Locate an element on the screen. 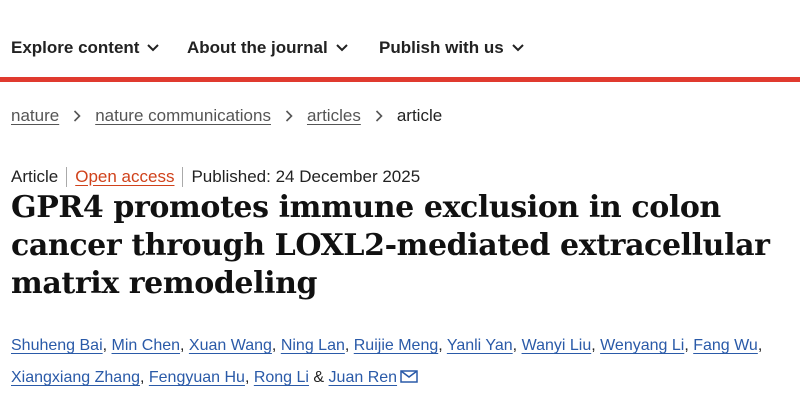  author-link: Wenyang Li is located at coordinates (642, 345).